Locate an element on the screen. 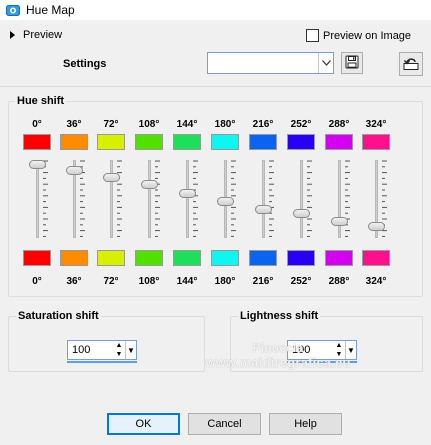 The image size is (431, 445). saturation-spinbox: ▲ ▼ ▼ is located at coordinates (102, 350).